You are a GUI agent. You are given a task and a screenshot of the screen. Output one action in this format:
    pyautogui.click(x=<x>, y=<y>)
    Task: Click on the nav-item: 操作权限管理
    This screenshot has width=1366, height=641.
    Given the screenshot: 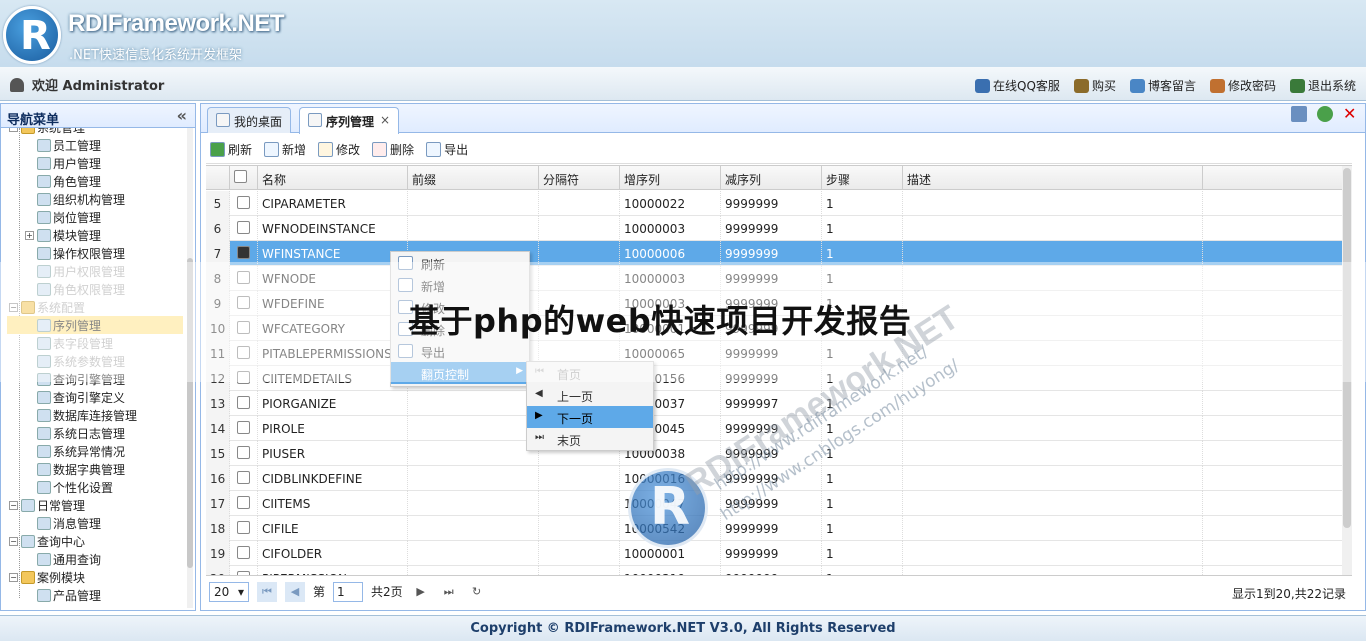 What is the action you would take?
    pyautogui.click(x=81, y=253)
    